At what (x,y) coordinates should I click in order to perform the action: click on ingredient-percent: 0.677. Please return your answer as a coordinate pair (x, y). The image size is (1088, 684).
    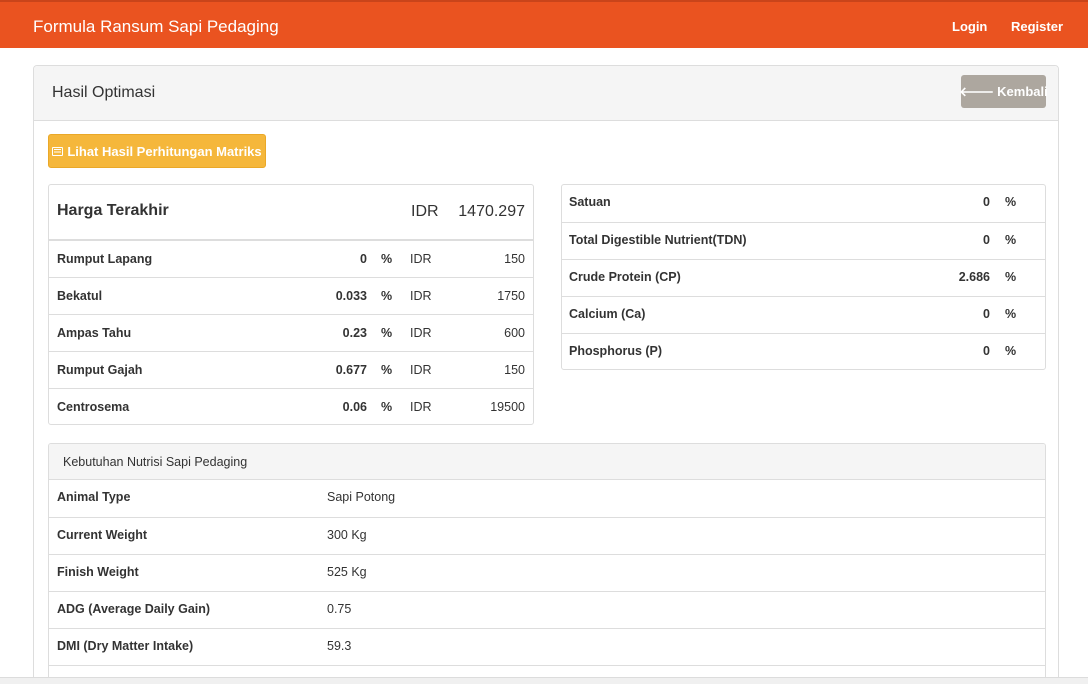
    Looking at the image, I should click on (351, 370).